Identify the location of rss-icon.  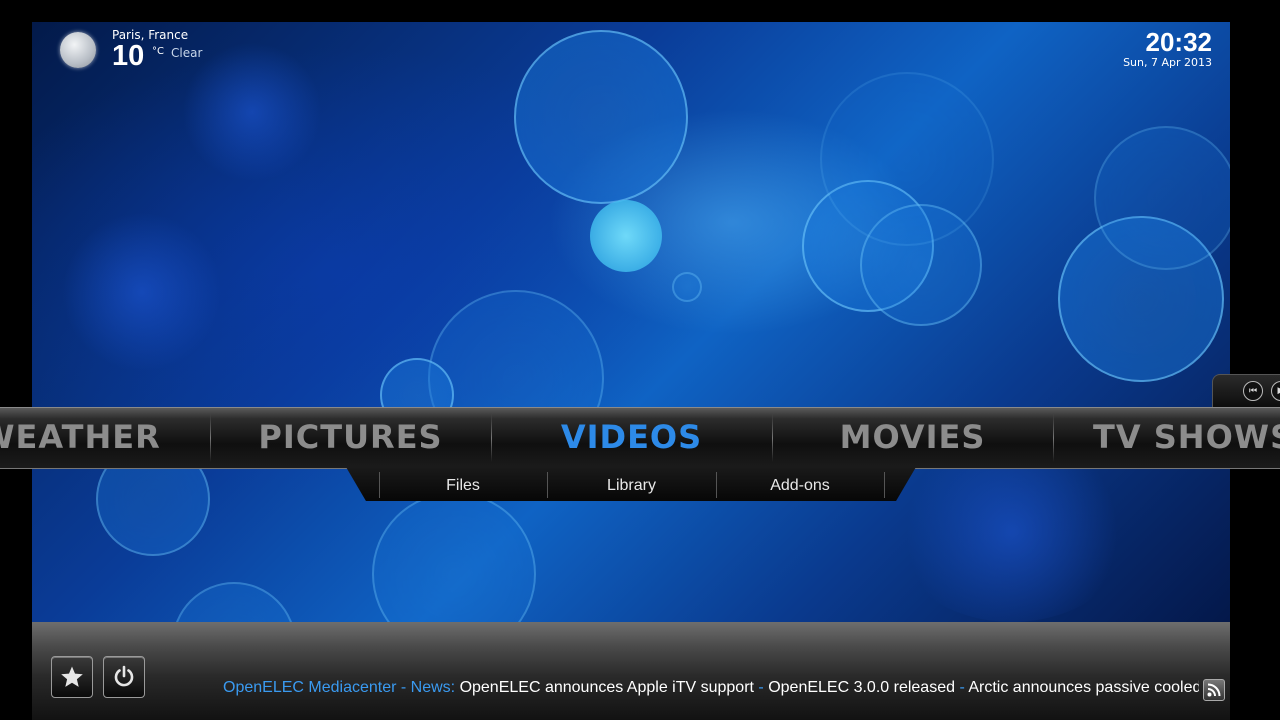
(1214, 690).